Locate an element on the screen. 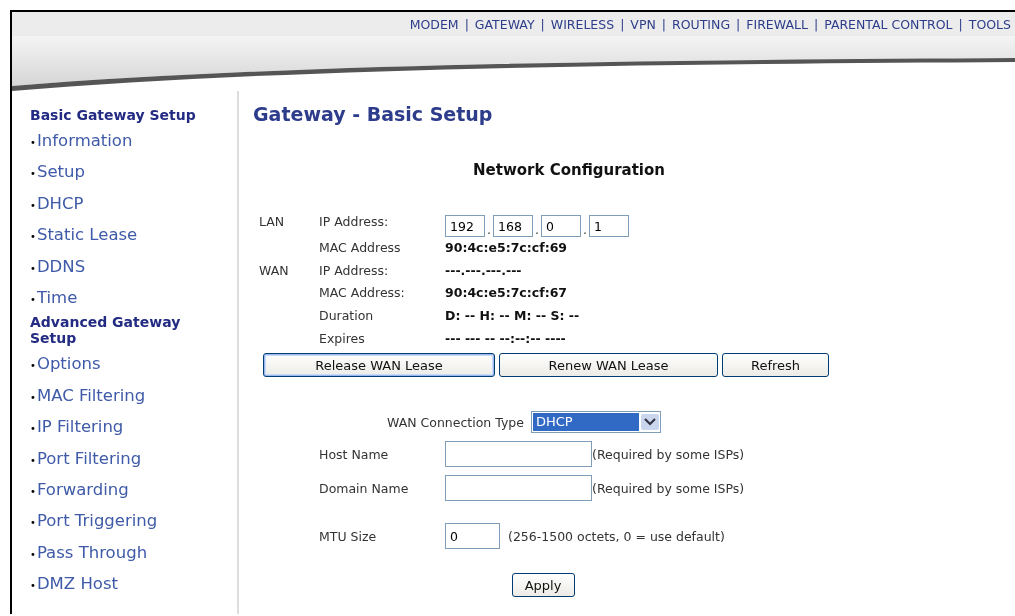 This screenshot has width=1015, height=616. page-title: Gateway - Basic Setup is located at coordinates (373, 114).